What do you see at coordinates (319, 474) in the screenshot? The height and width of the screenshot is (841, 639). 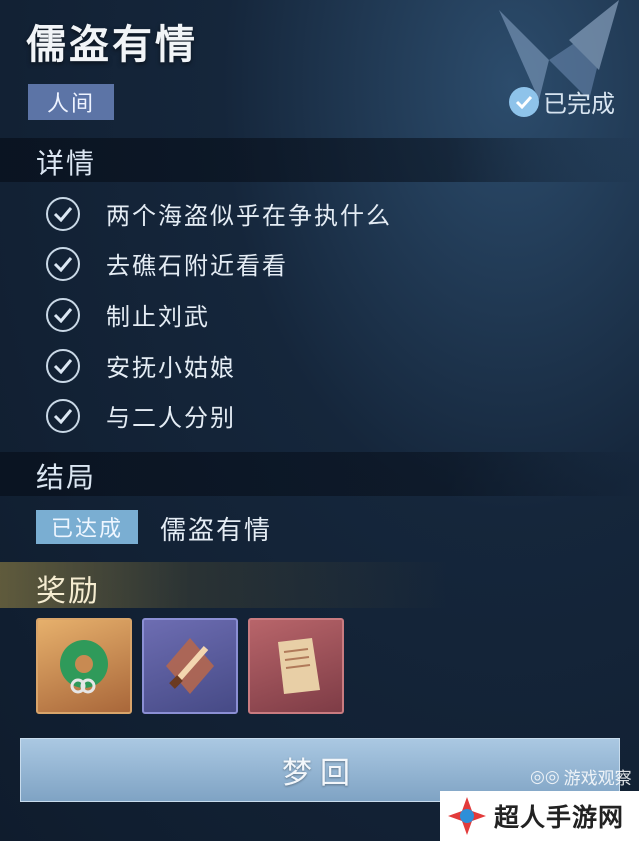 I see `ending-section-header: 结局` at bounding box center [319, 474].